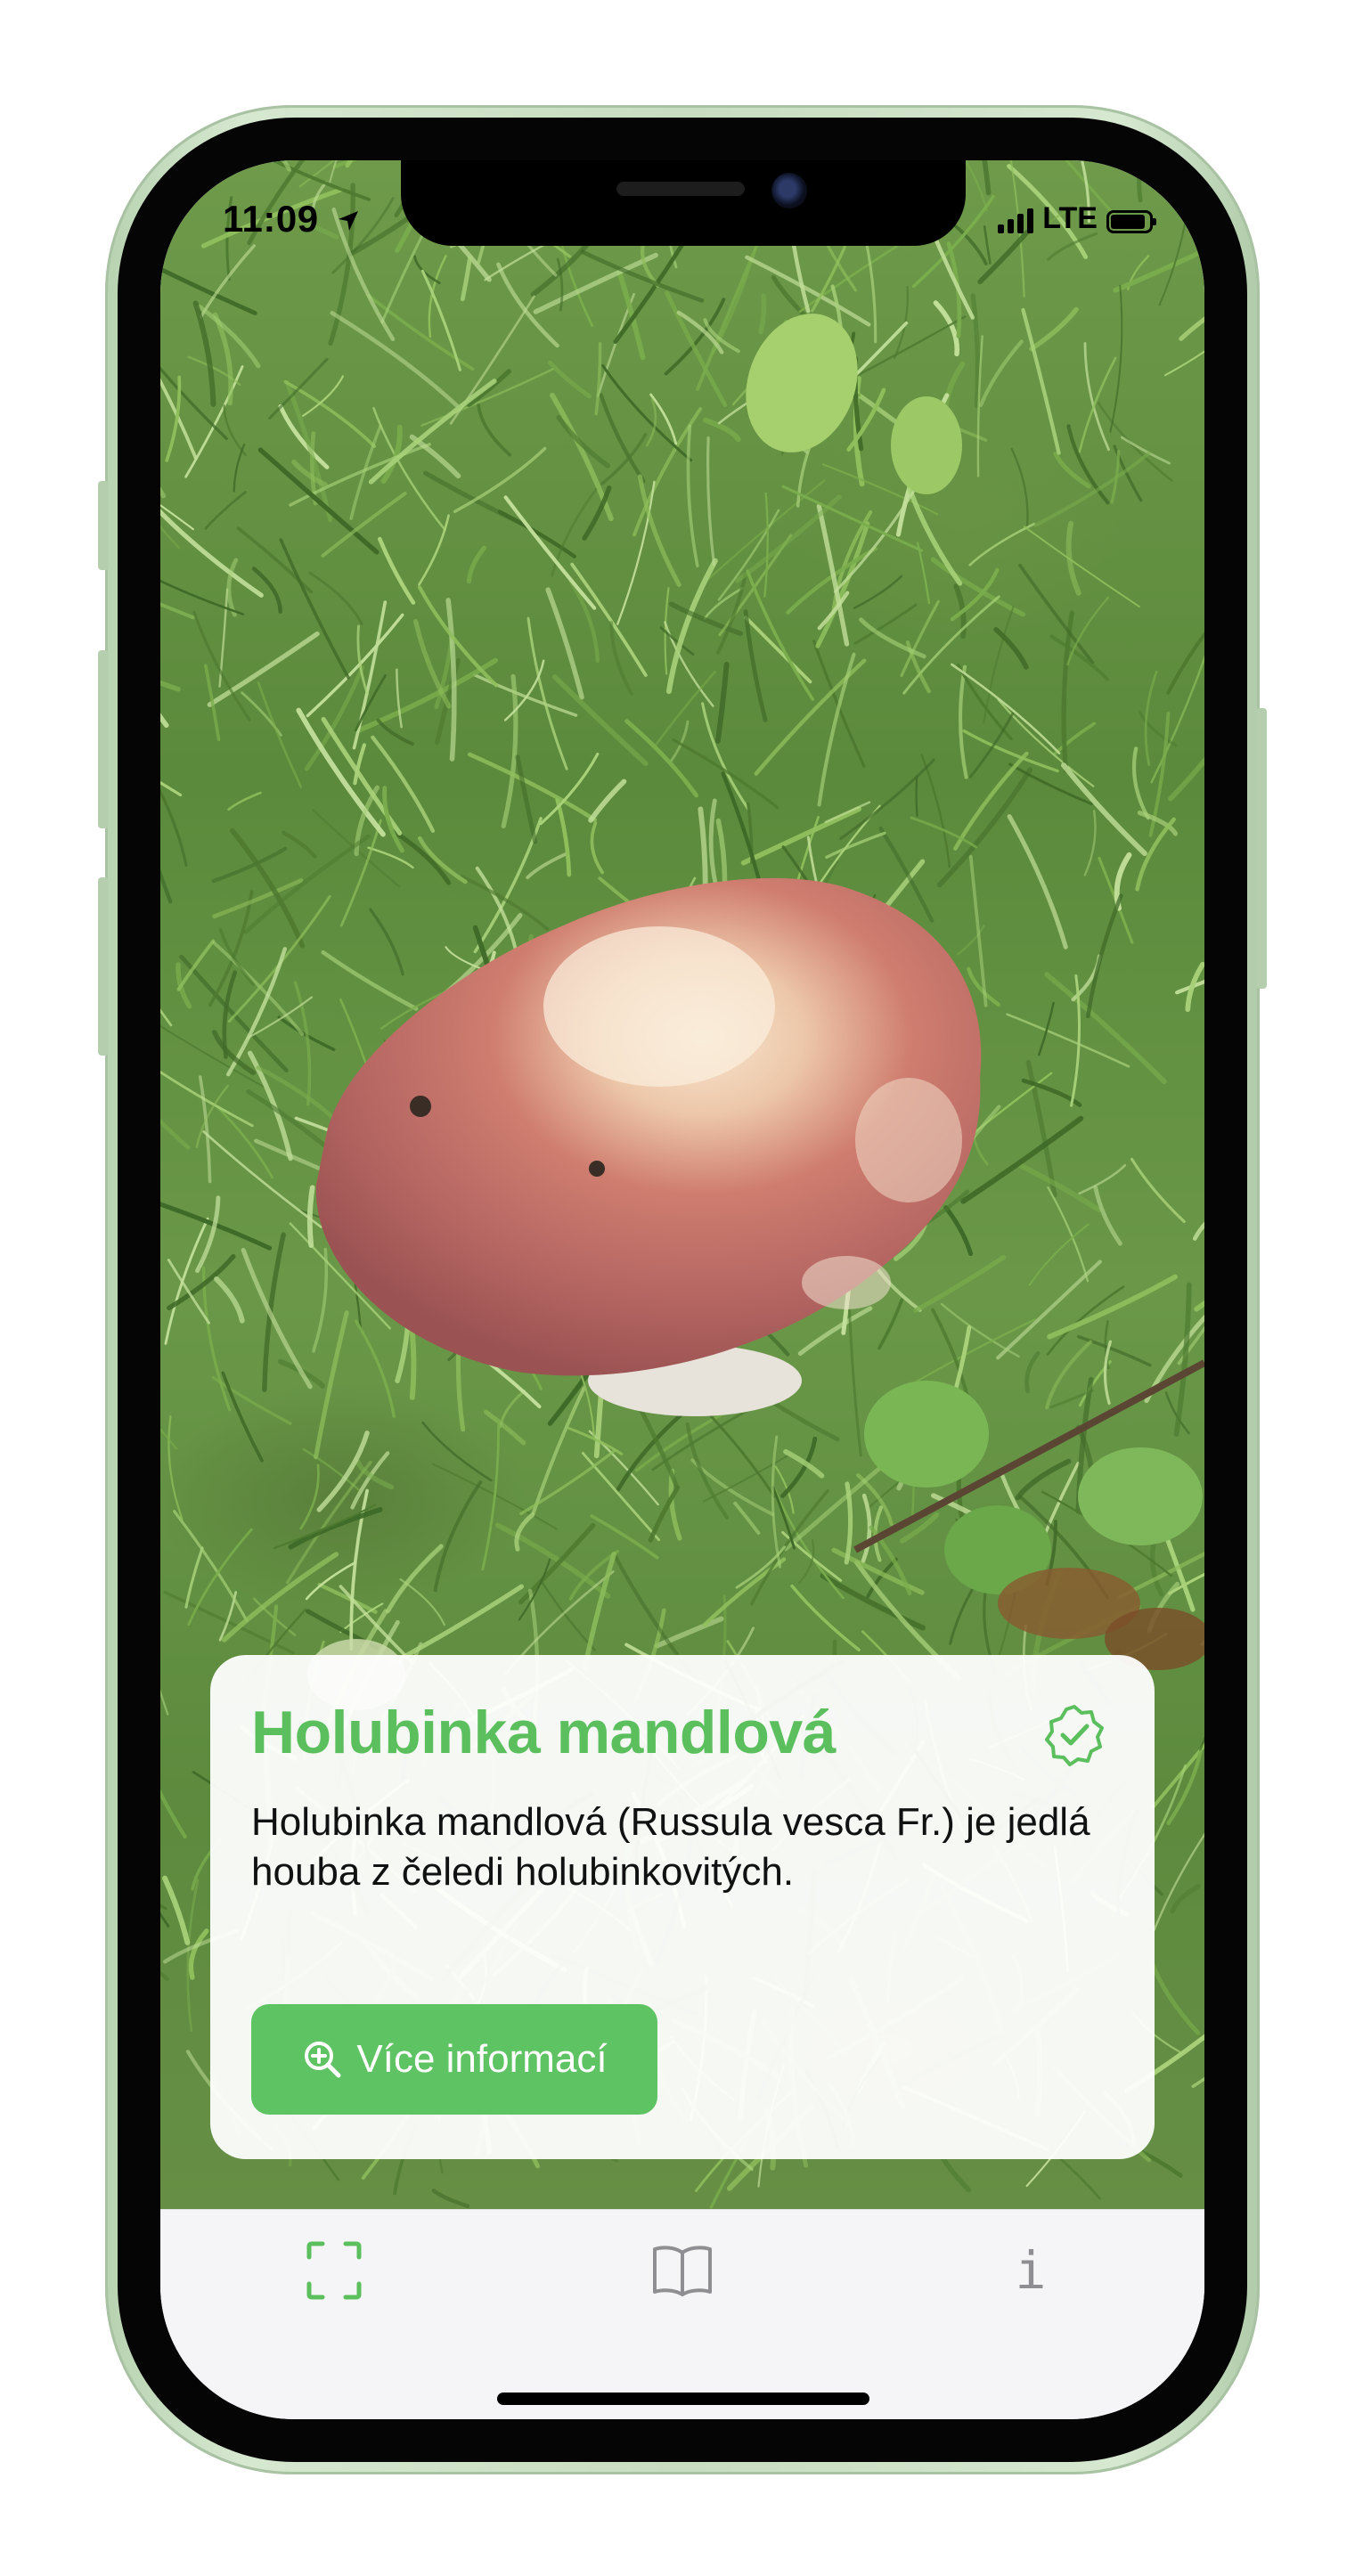 The height and width of the screenshot is (2576, 1363). Describe the element at coordinates (682, 2314) in the screenshot. I see `tab-bar: i` at that location.